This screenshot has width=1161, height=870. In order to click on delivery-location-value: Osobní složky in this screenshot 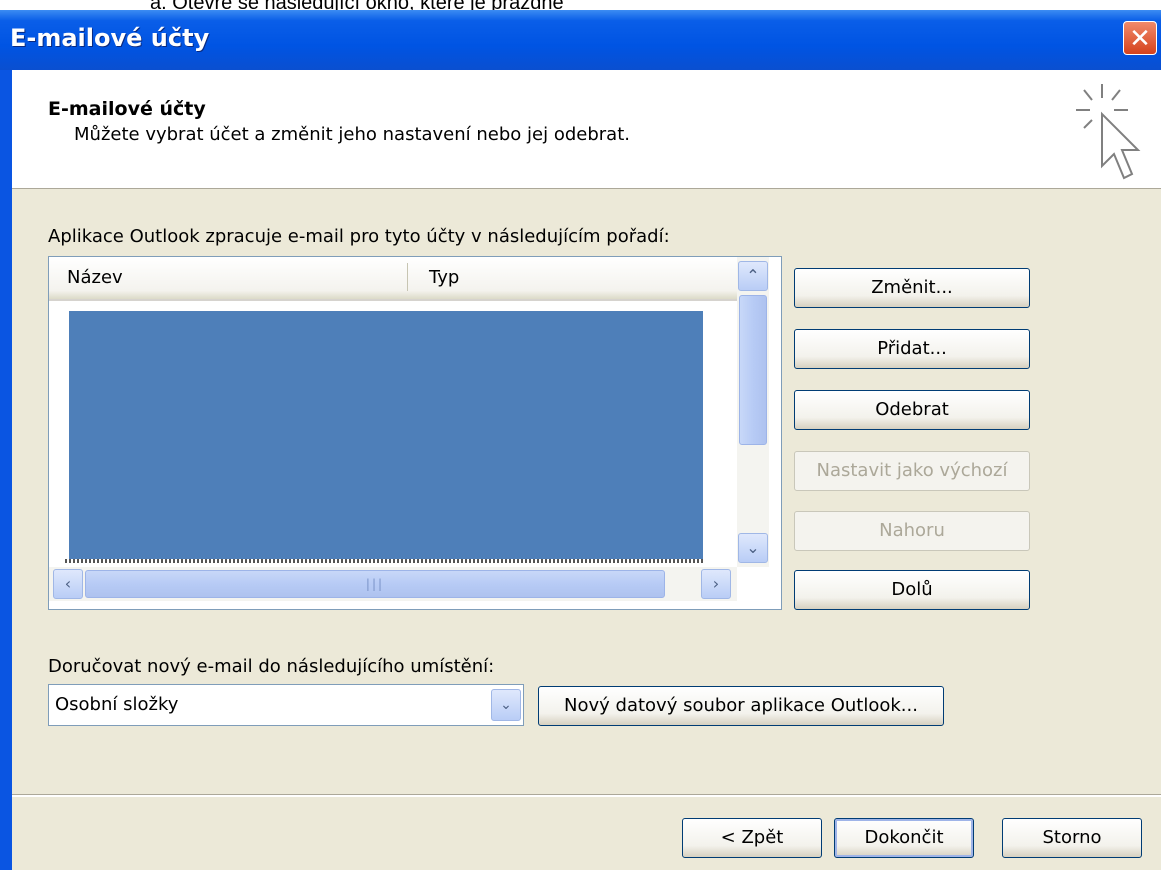, I will do `click(117, 704)`.